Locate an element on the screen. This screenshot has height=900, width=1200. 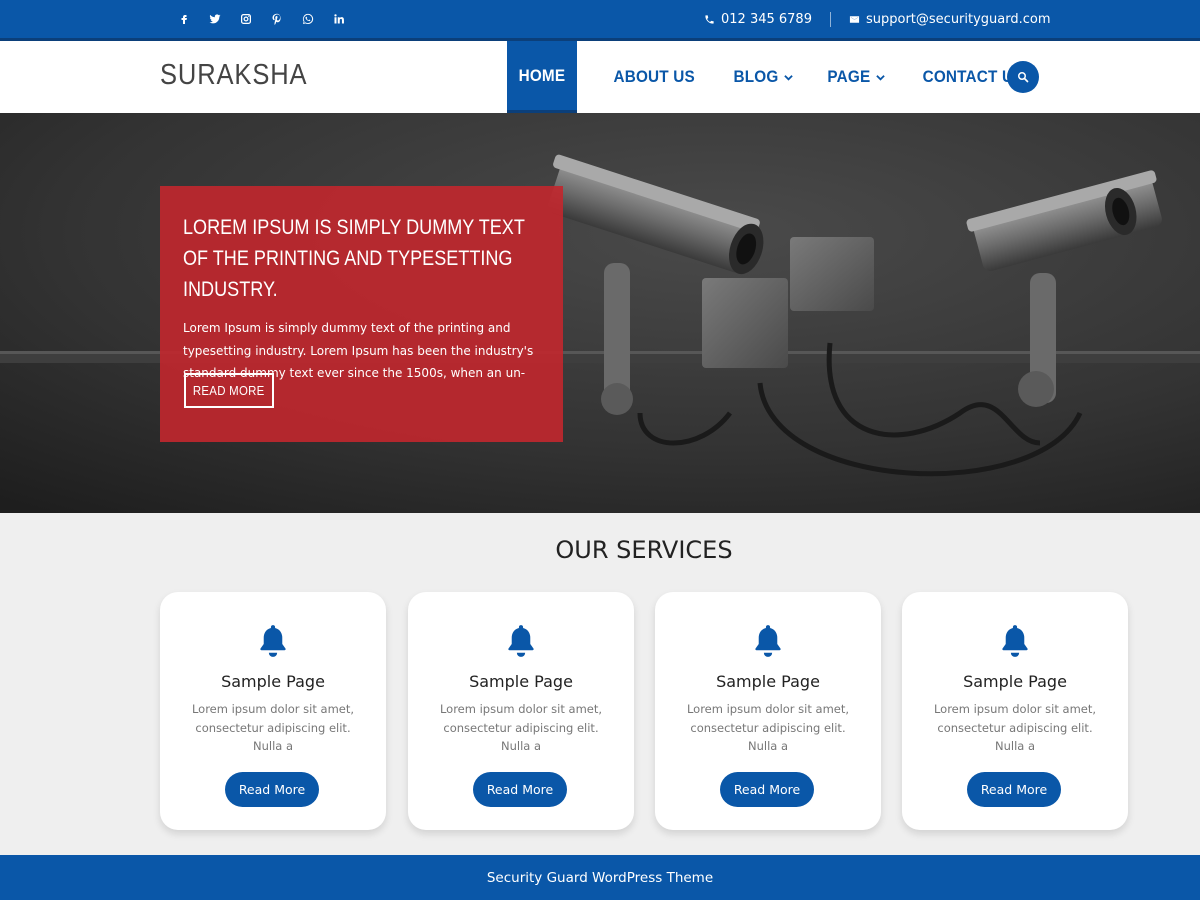
phone-link: 012 345 6789 is located at coordinates (758, 19).